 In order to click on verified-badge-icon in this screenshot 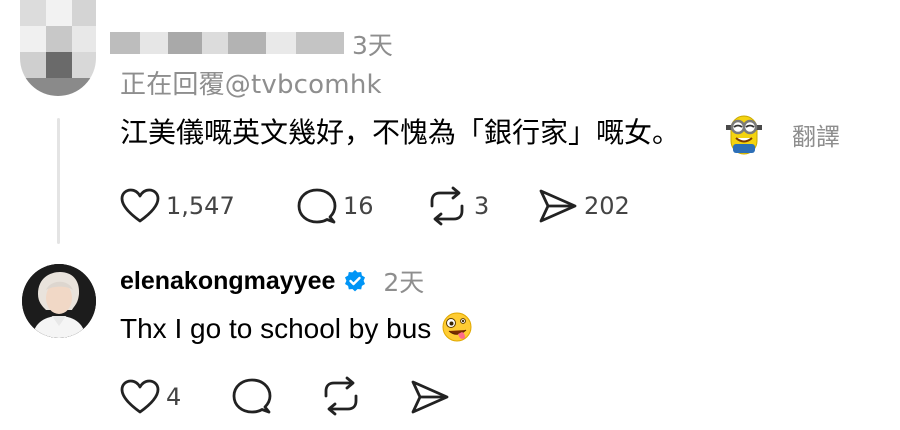, I will do `click(355, 281)`.